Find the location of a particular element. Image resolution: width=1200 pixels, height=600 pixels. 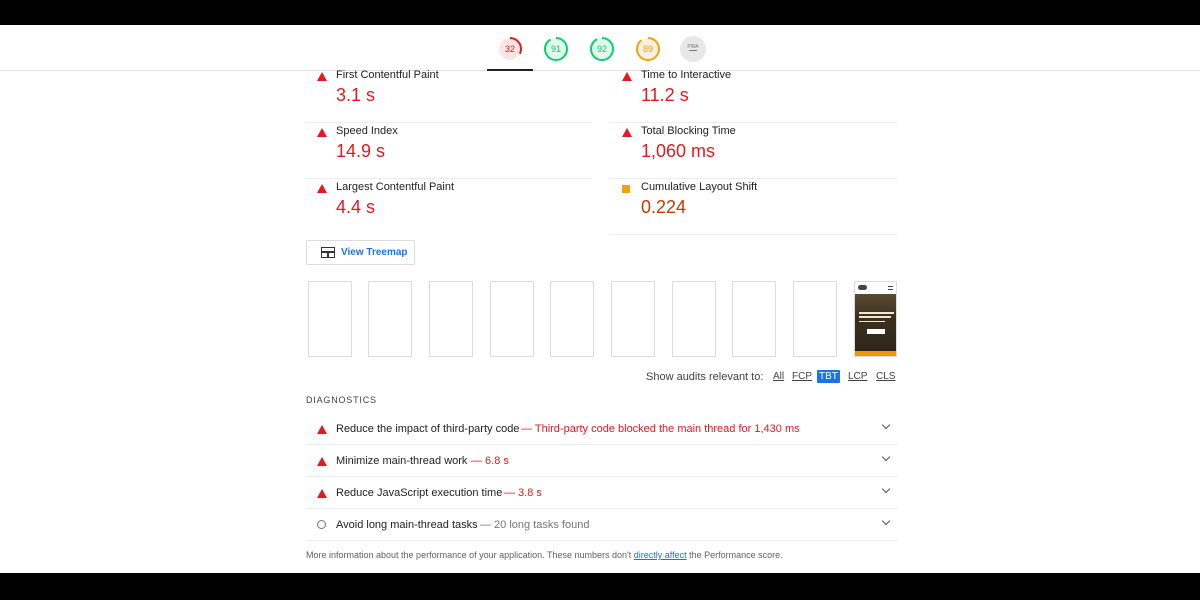

metric-value: 3.1 s is located at coordinates (356, 95).